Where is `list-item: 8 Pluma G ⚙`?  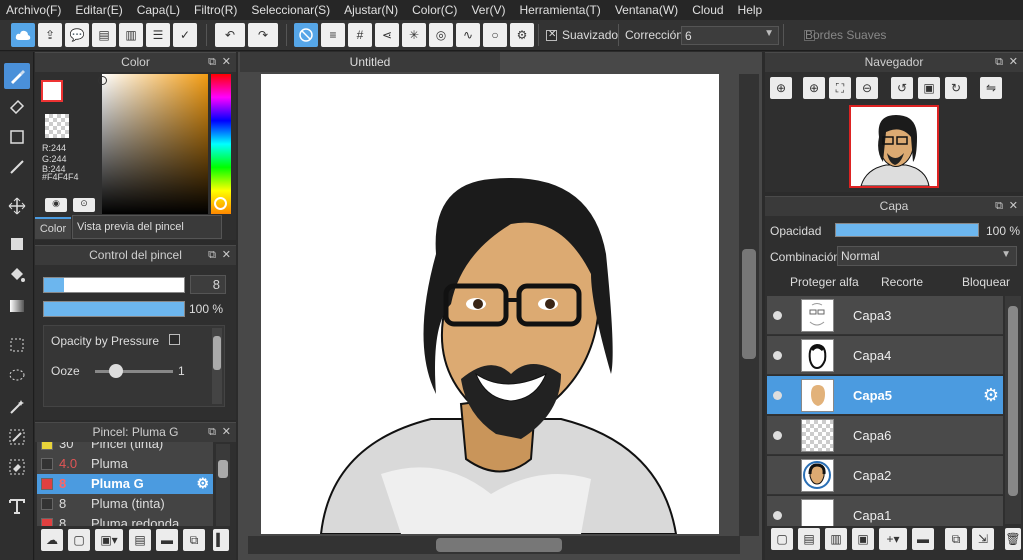
list-item: 8 Pluma G ⚙ is located at coordinates (125, 484).